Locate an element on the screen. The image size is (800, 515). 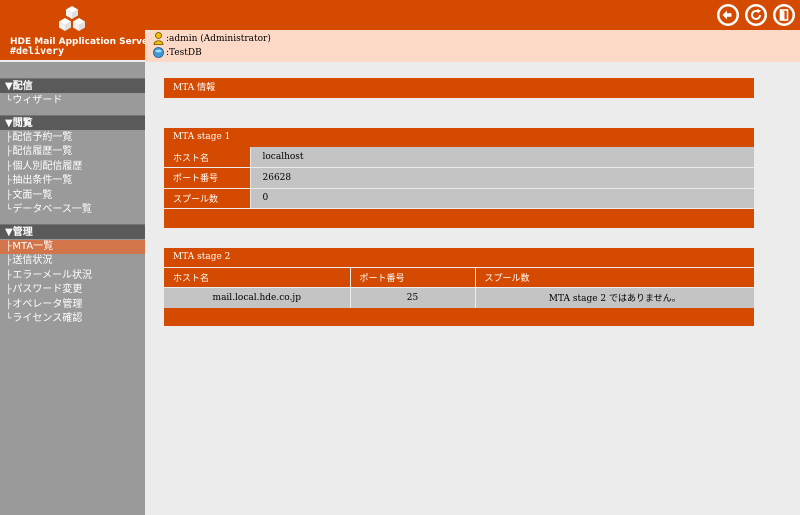
sidebar-item-password: ├パスワード変更 is located at coordinates (72, 290).